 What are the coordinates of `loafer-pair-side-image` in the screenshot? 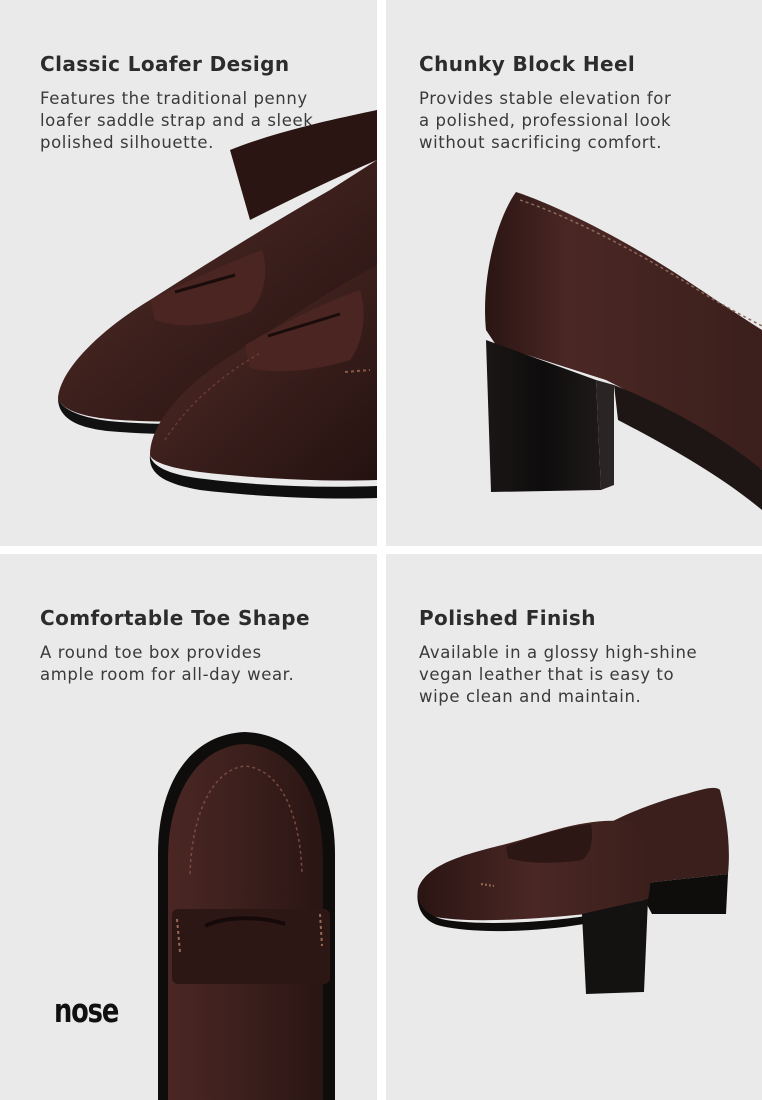 It's located at (573, 890).